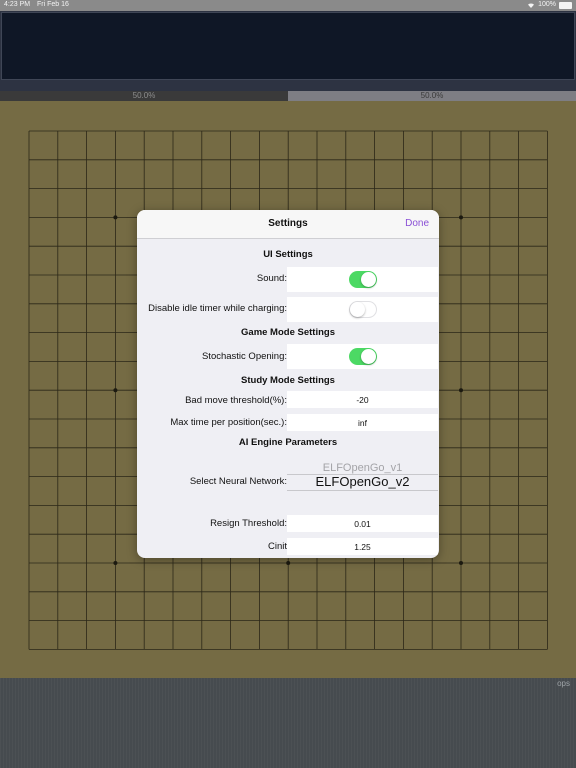  Describe the element at coordinates (277, 546) in the screenshot. I see `cinit-label: Cinit` at that location.